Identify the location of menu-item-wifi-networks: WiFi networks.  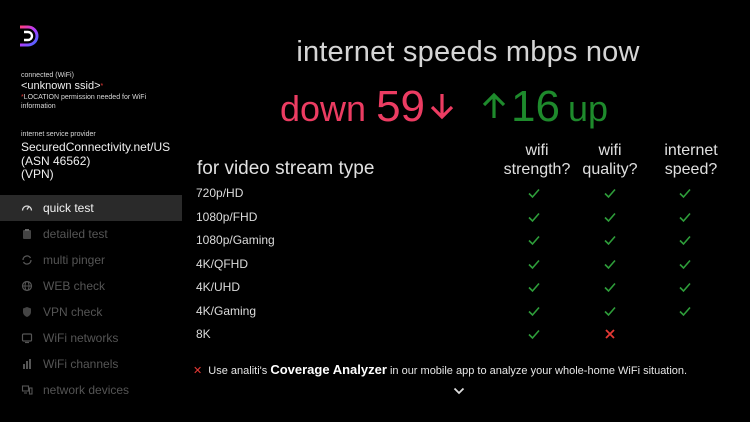
(91, 338).